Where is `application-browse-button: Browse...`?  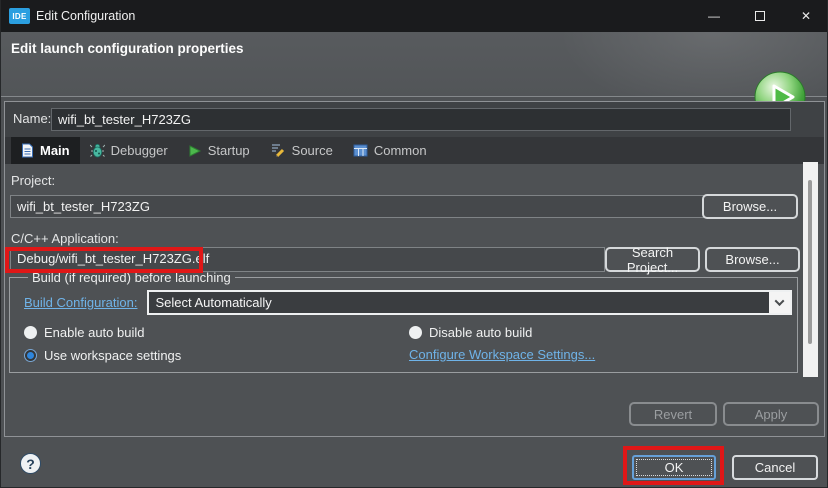
application-browse-button: Browse... is located at coordinates (752, 259).